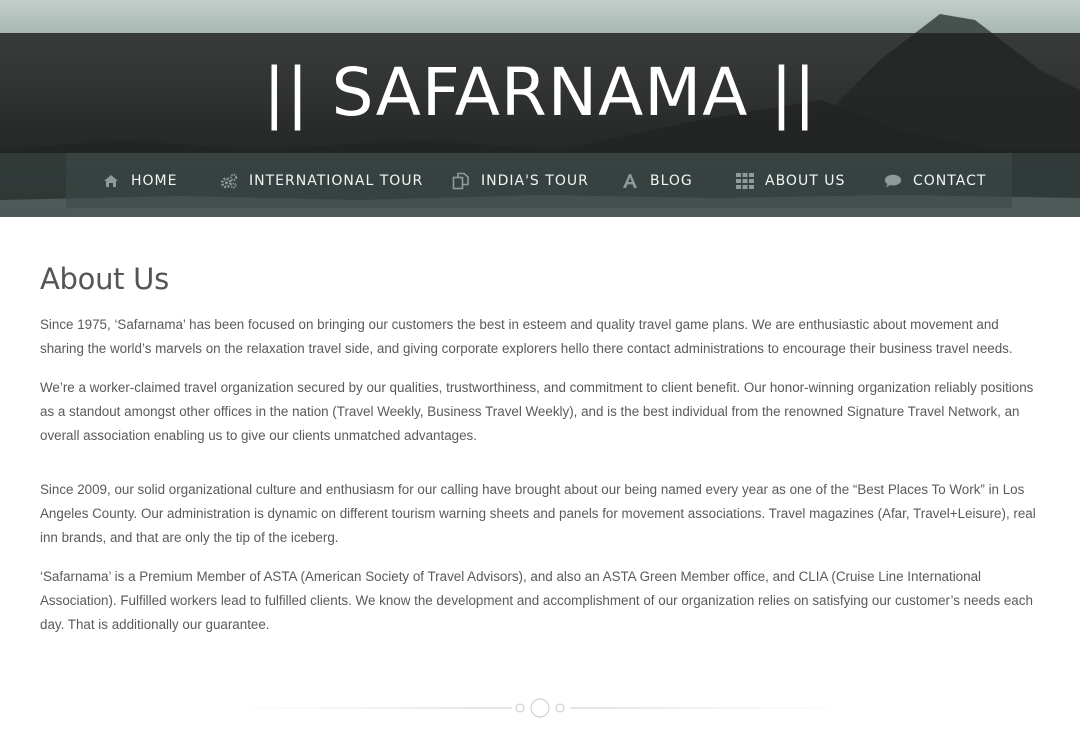 This screenshot has width=1080, height=743. I want to click on grid-icon, so click(745, 181).